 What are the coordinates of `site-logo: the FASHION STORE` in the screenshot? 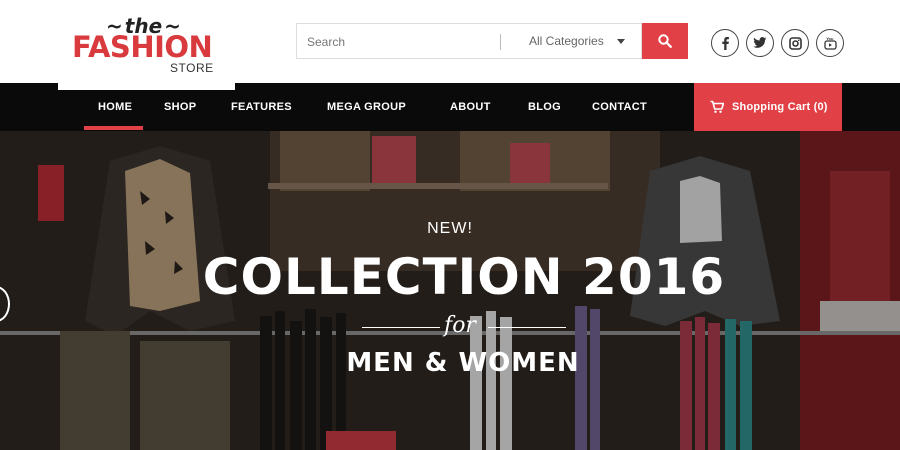 It's located at (146, 45).